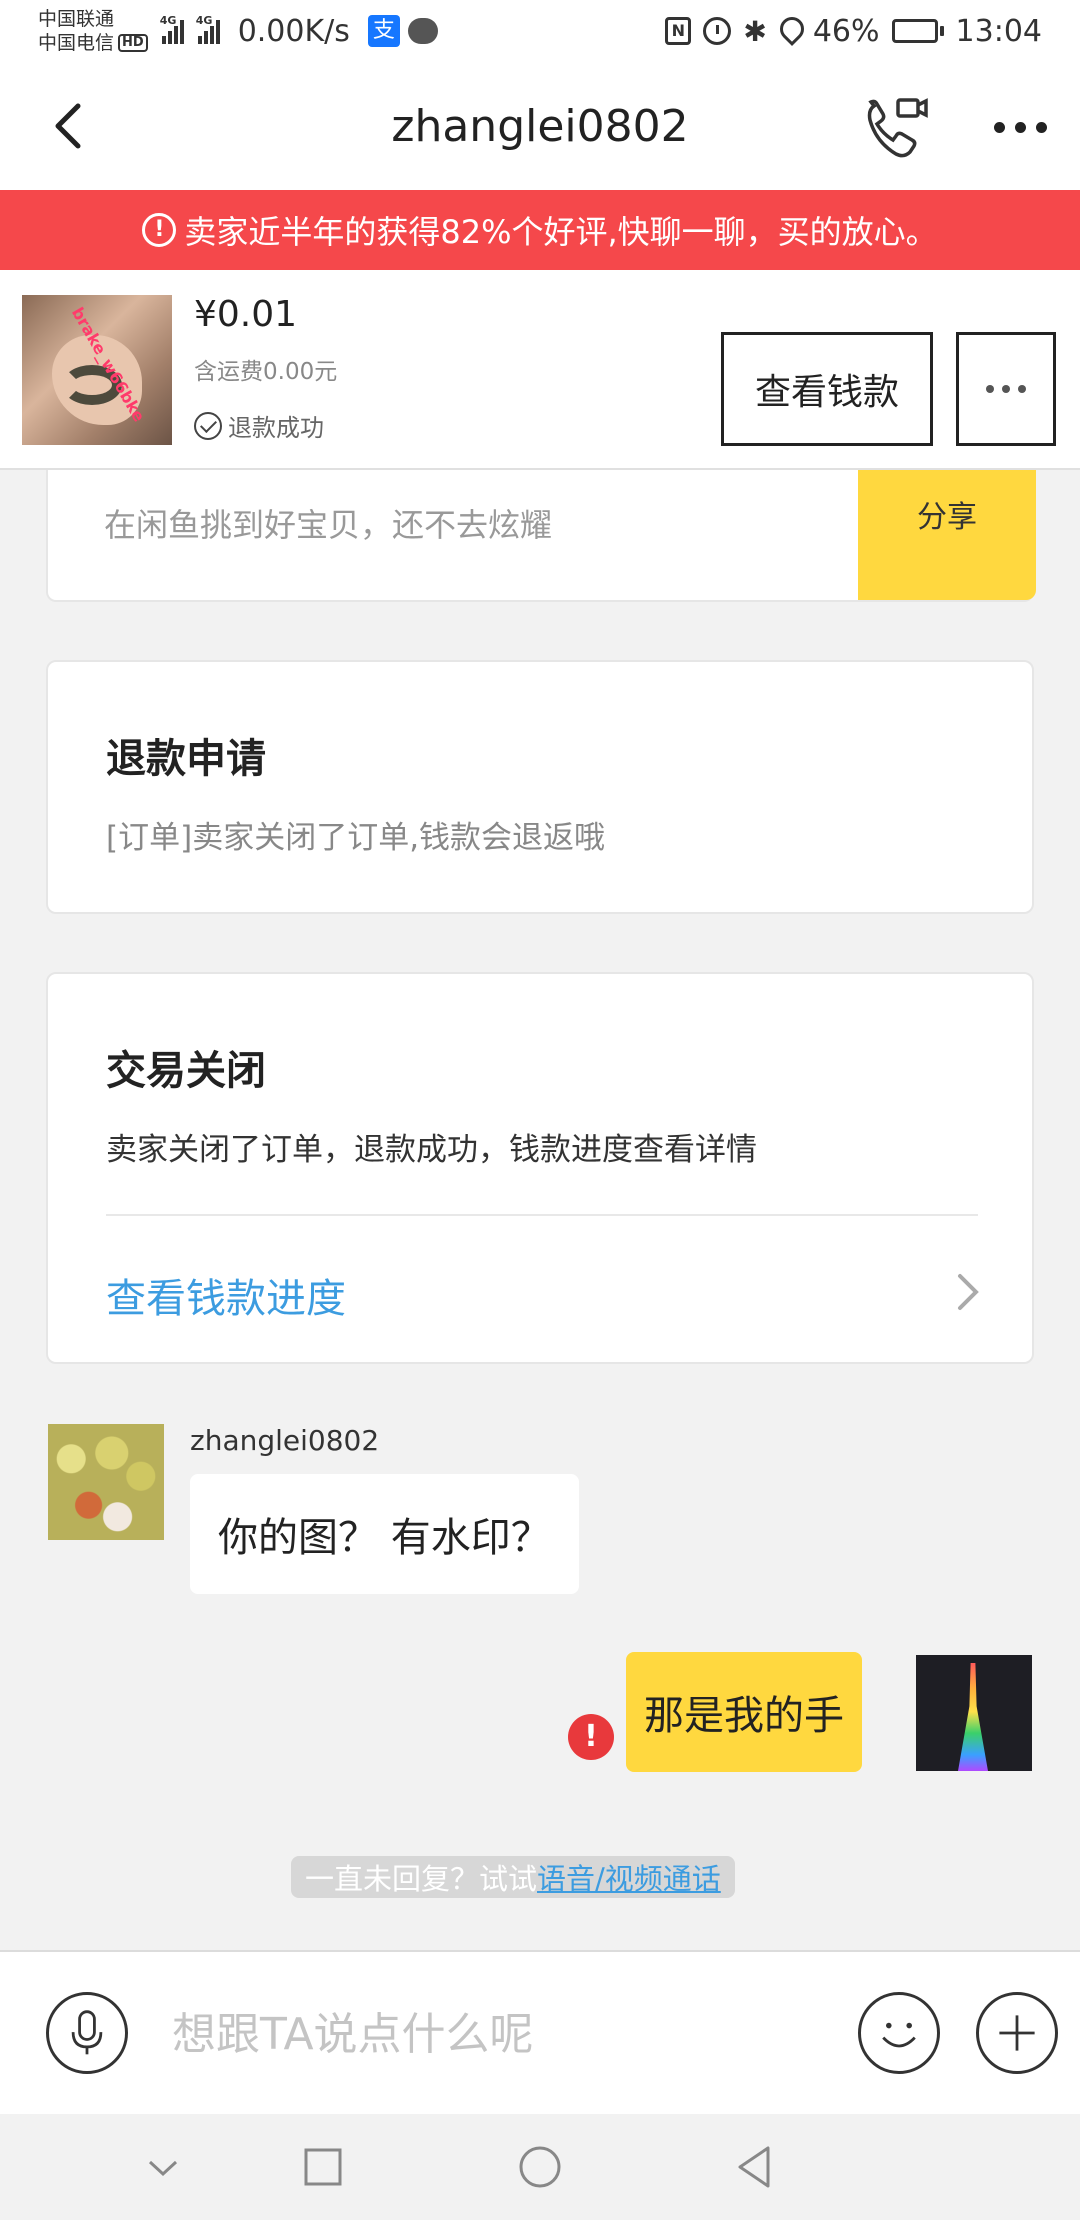  I want to click on call-hint: 一直未回复？试试 语音/视频通话, so click(513, 1877).